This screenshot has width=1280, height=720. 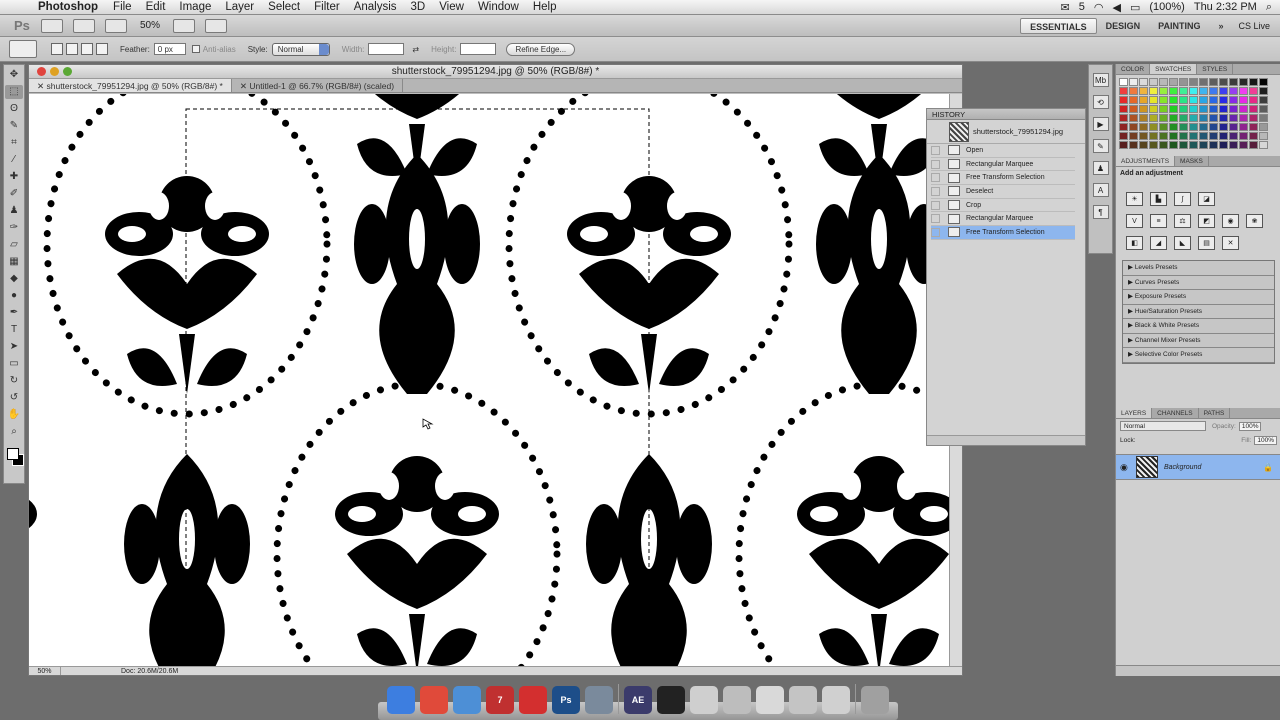 I want to click on history-icon: ⟲, so click(x=1100, y=102).